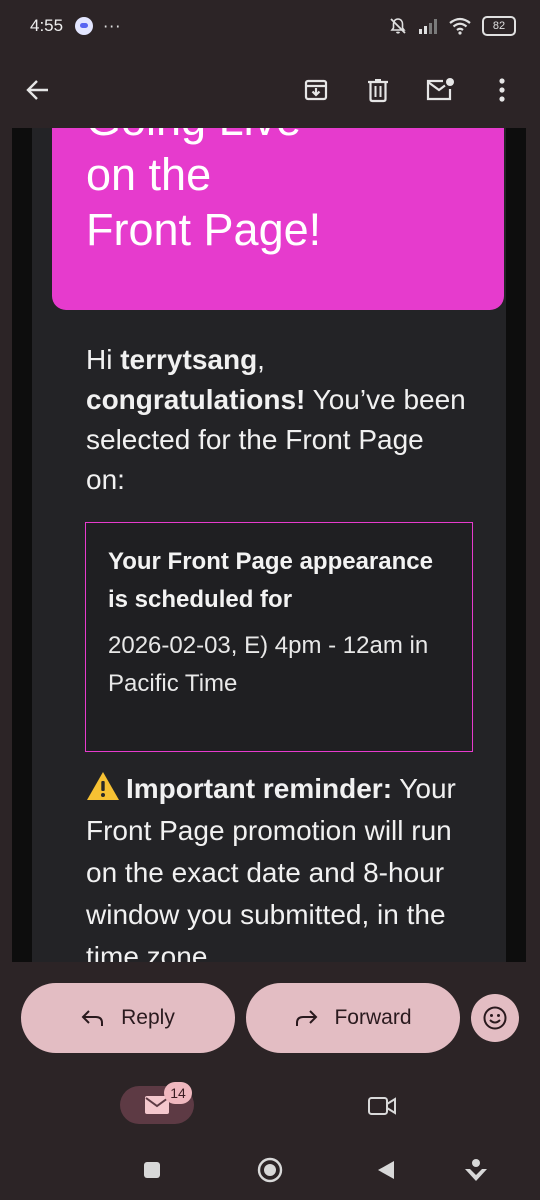  I want to click on recents-button, so click(152, 1170).